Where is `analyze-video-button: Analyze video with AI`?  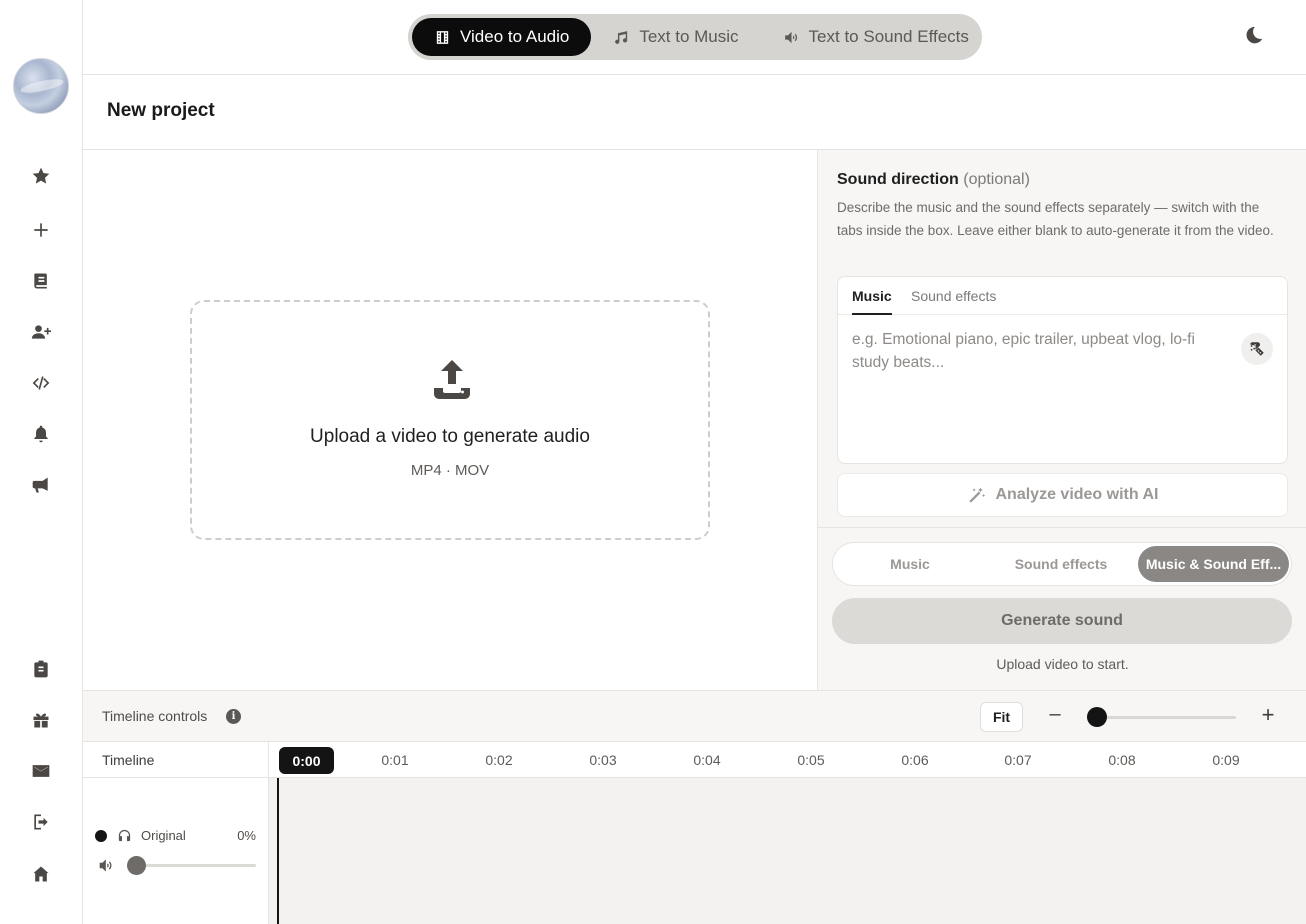 analyze-video-button: Analyze video with AI is located at coordinates (1062, 495).